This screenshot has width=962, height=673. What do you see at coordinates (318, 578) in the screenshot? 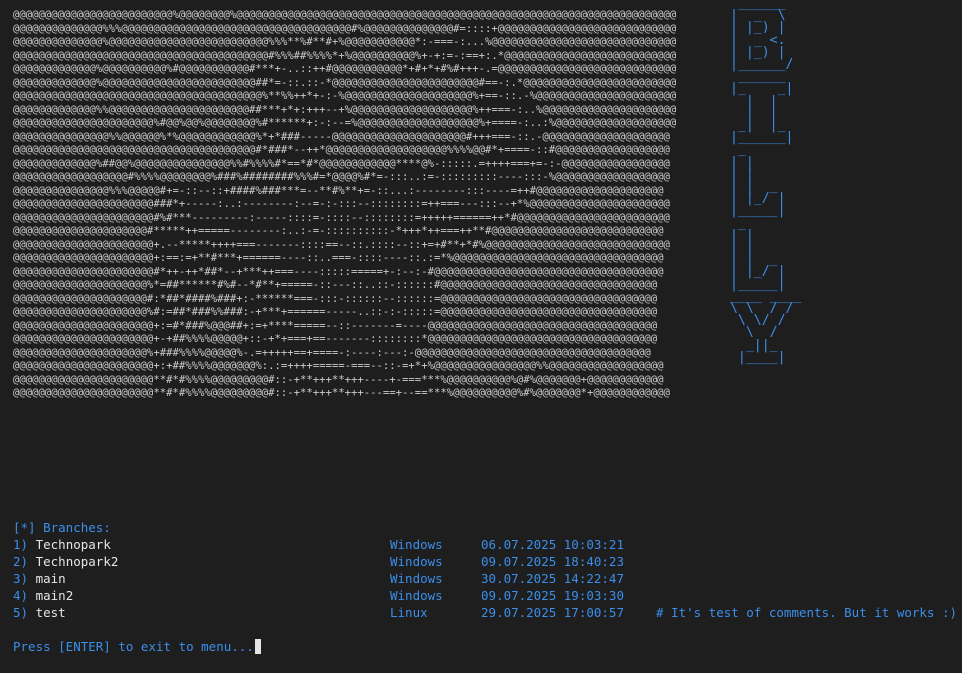
I see `branch-row: 3) main Windows 30.07.2025 14:22:47` at bounding box center [318, 578].